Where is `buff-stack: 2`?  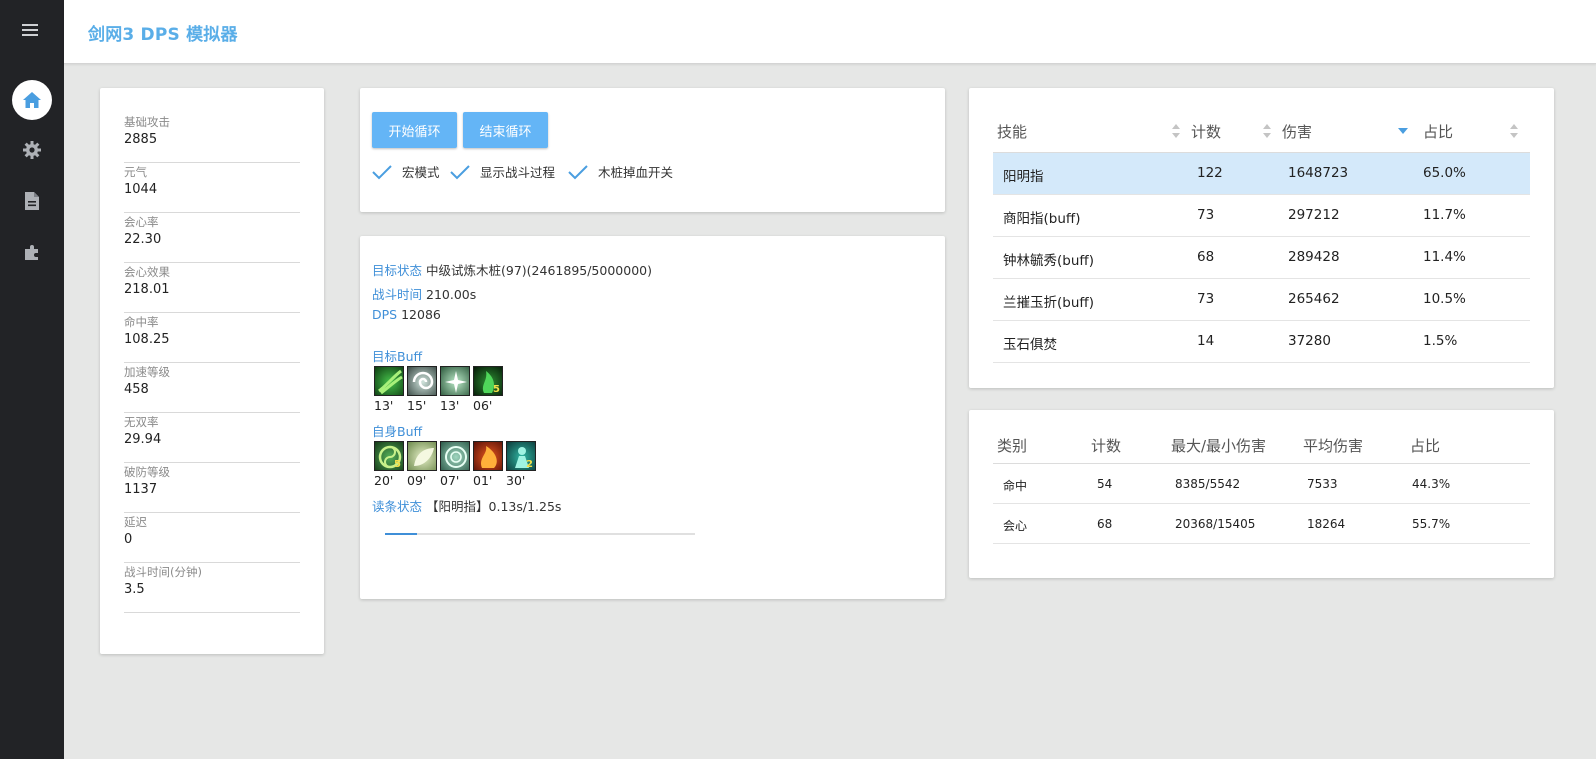
buff-stack: 2 is located at coordinates (529, 464).